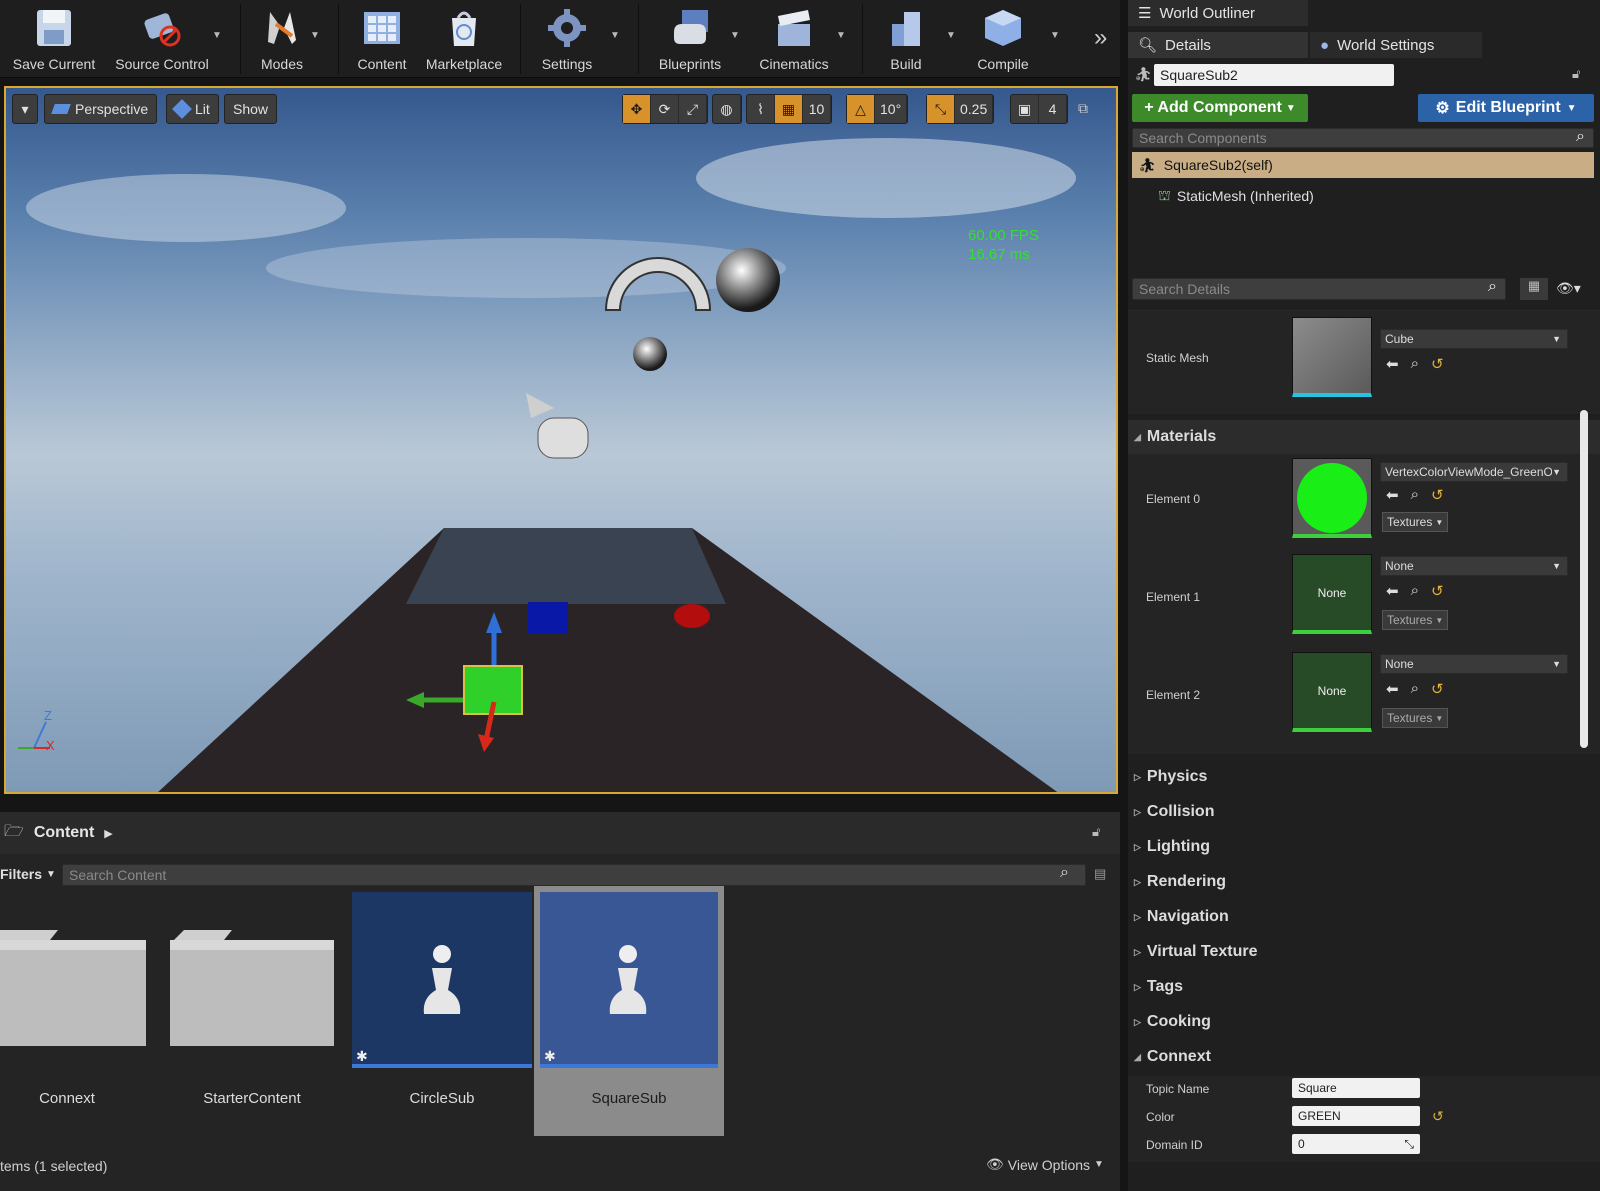  What do you see at coordinates (974, 109) in the screenshot?
I see `scale-snap-value: 0.25` at bounding box center [974, 109].